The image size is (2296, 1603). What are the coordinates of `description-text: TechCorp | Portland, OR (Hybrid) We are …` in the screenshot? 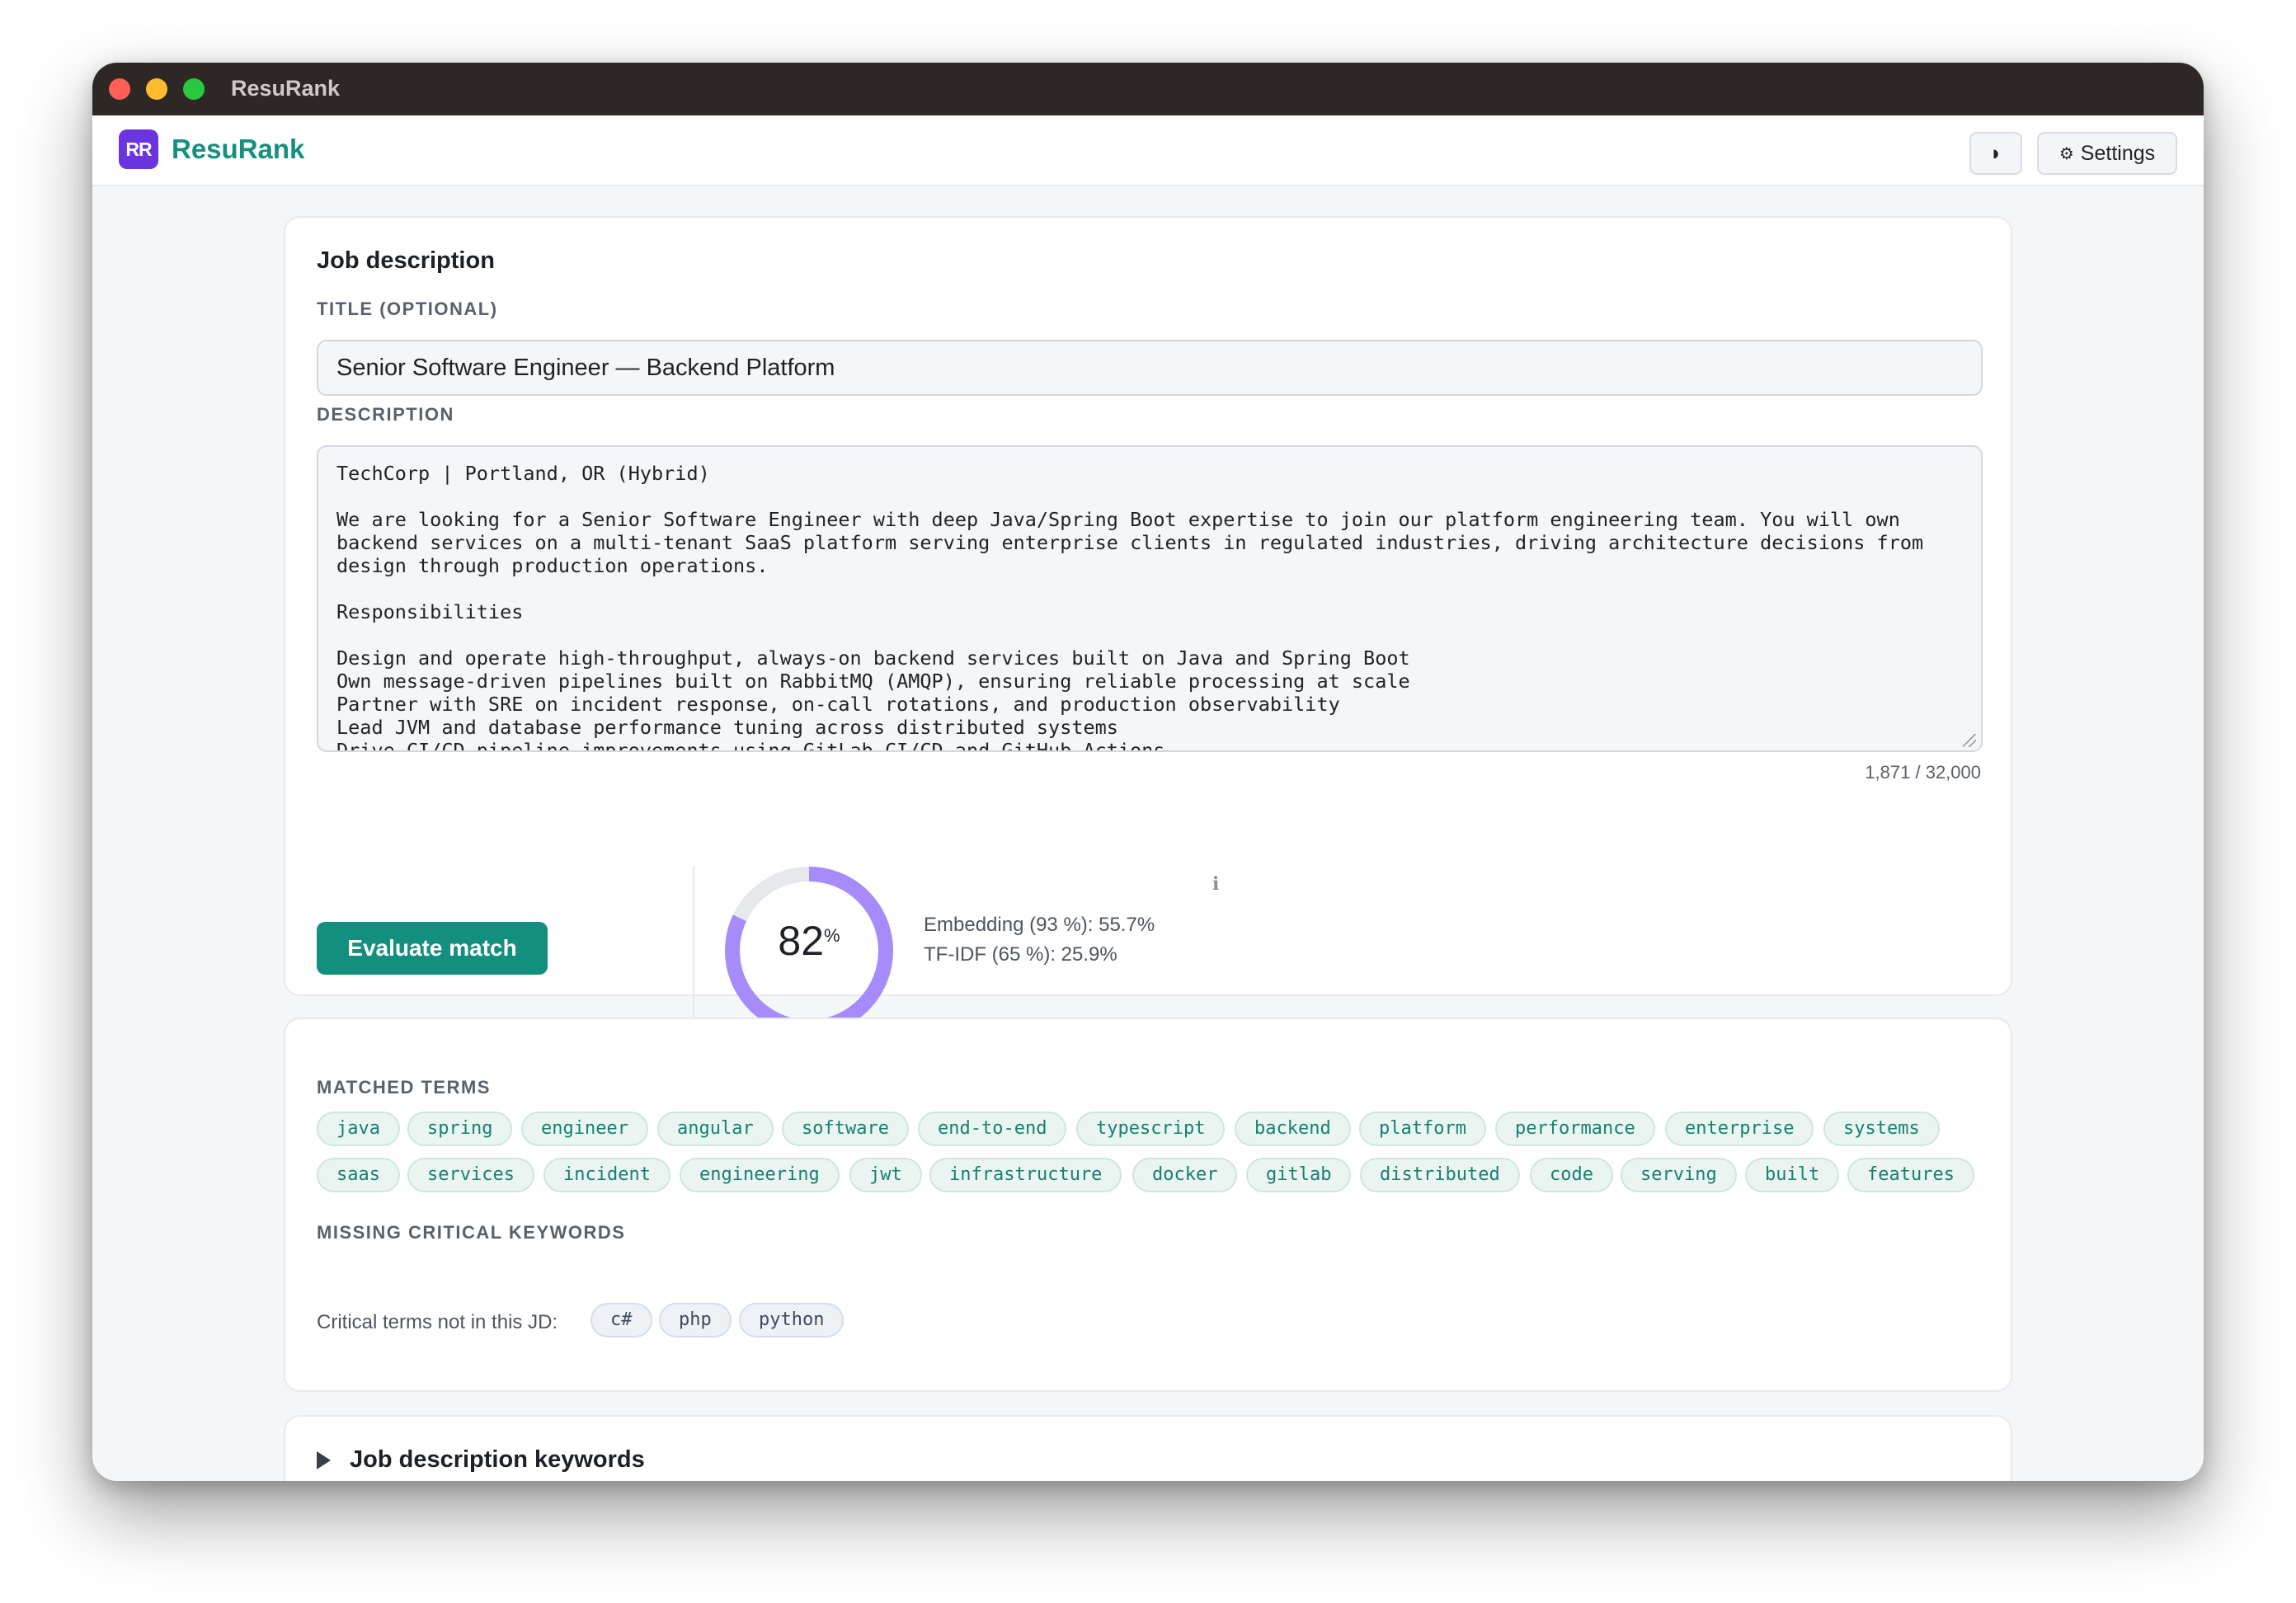 It's located at (1130, 607).